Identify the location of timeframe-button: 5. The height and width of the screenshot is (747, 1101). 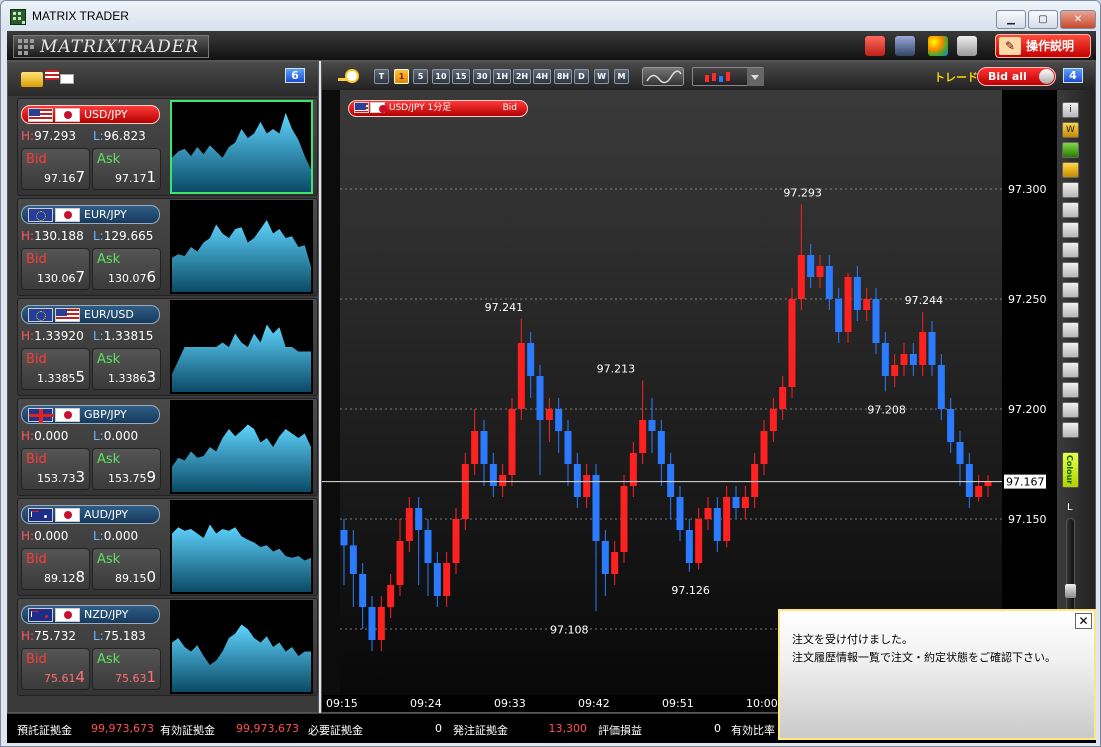
(420, 76).